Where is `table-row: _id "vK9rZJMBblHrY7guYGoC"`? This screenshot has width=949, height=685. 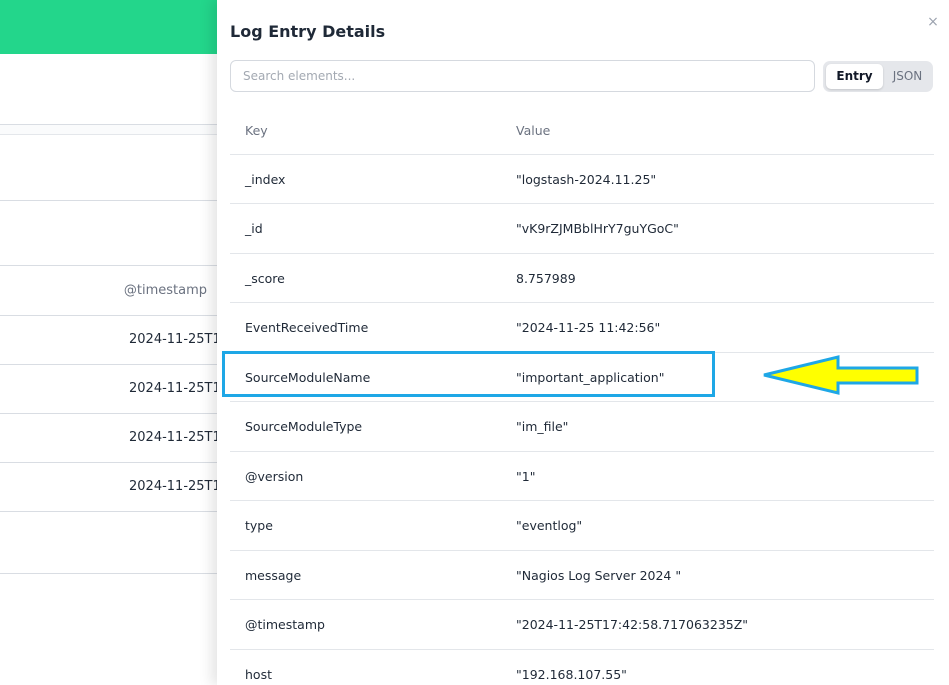 table-row: _id "vK9rZJMBblHrY7guYGoC" is located at coordinates (582, 229).